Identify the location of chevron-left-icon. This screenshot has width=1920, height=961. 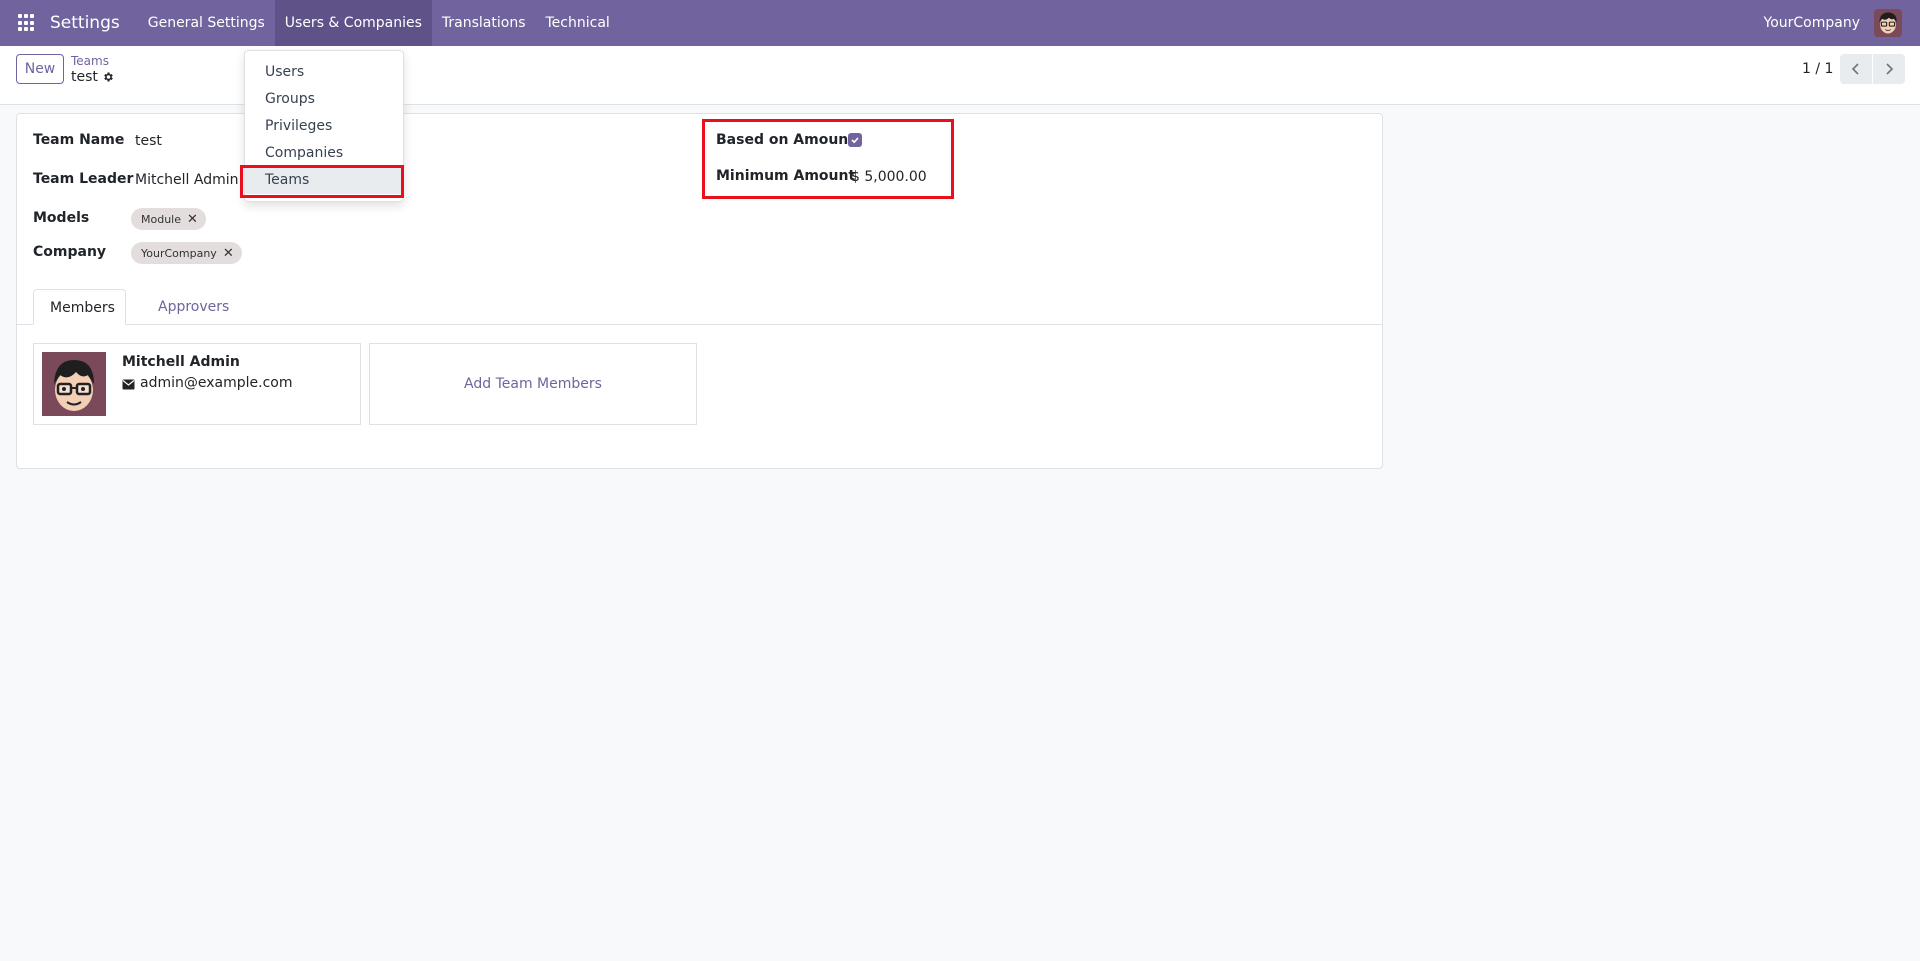
(1855, 69).